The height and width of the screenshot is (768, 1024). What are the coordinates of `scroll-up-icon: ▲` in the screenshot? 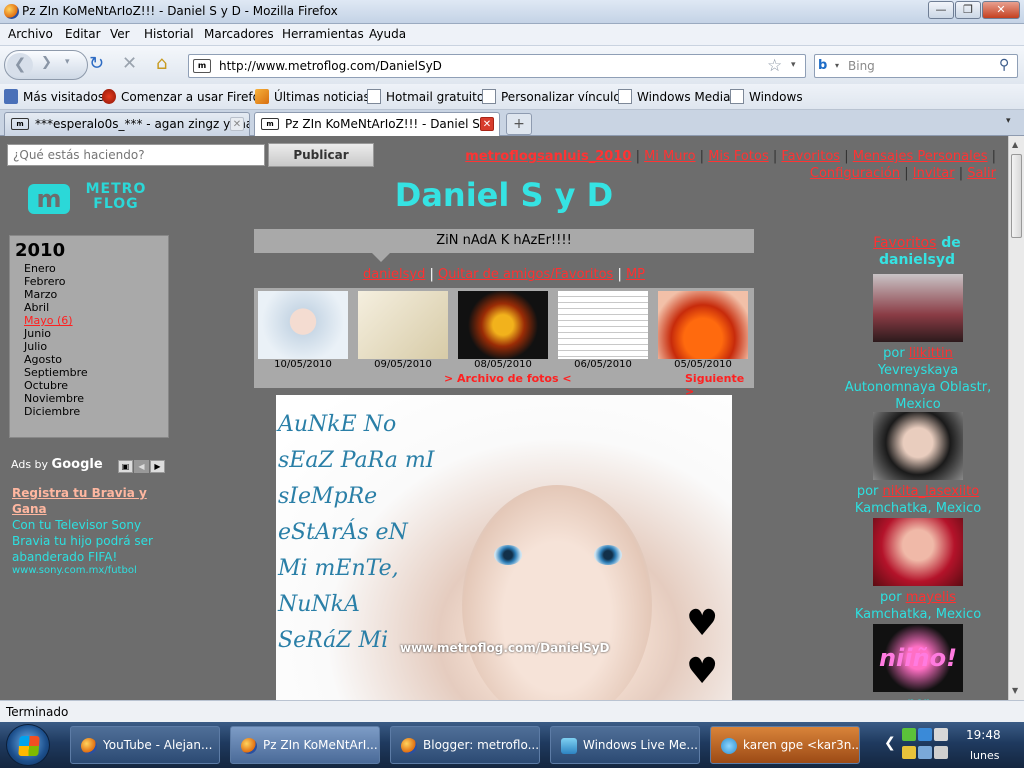 It's located at (1015, 144).